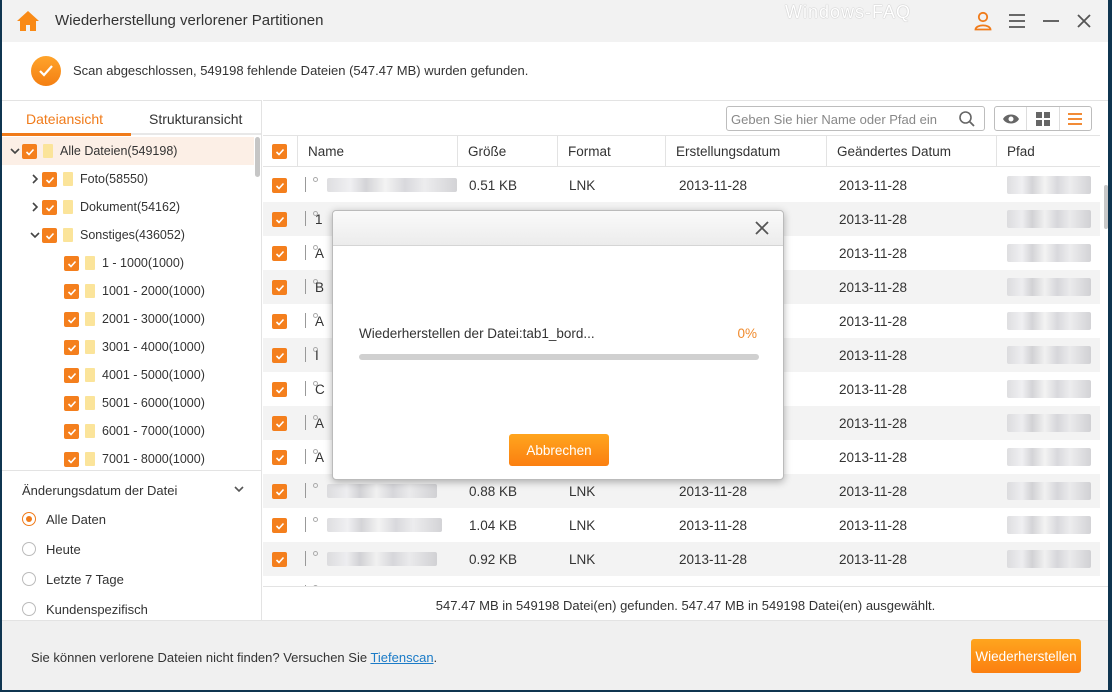 The image size is (1112, 692). What do you see at coordinates (320, 389) in the screenshot?
I see `file-name: C` at bounding box center [320, 389].